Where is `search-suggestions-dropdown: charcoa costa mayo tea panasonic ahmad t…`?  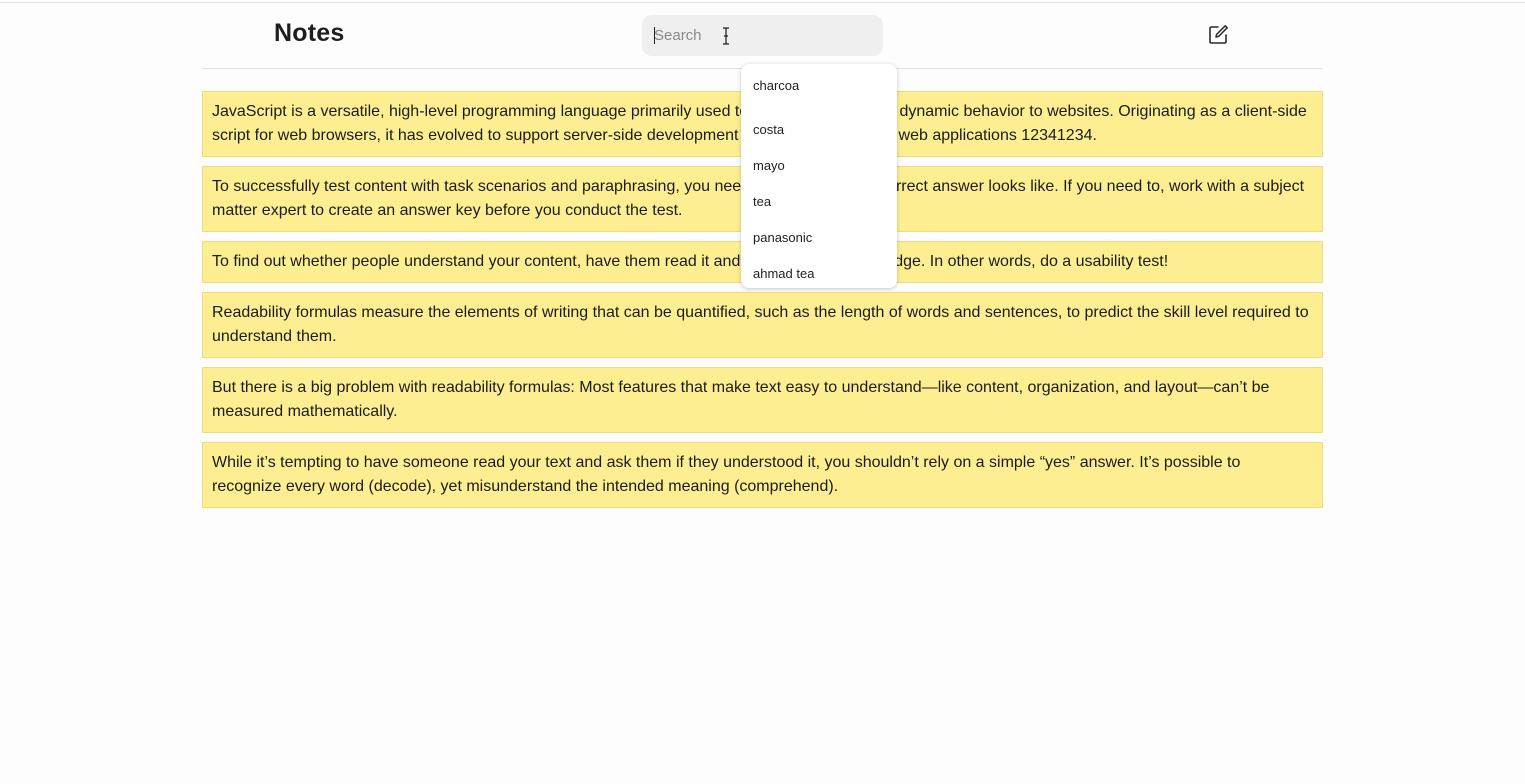 search-suggestions-dropdown: charcoa costa mayo tea panasonic ahmad t… is located at coordinates (819, 176).